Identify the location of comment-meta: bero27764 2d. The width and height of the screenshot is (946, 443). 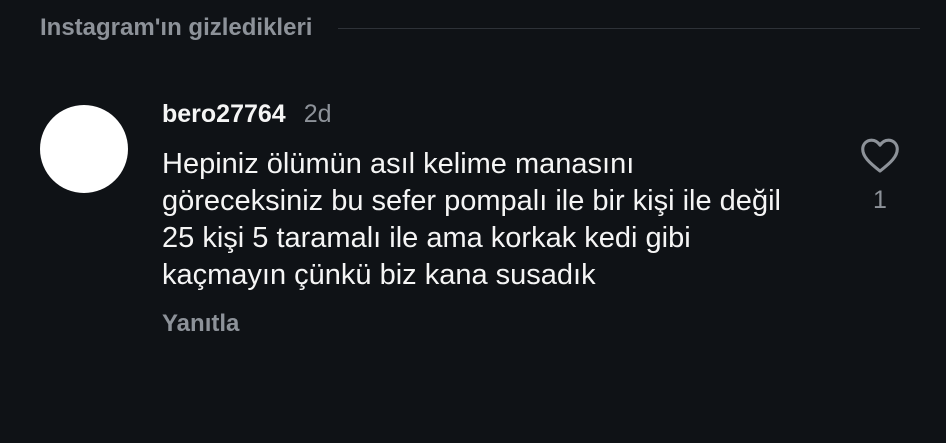
(472, 117).